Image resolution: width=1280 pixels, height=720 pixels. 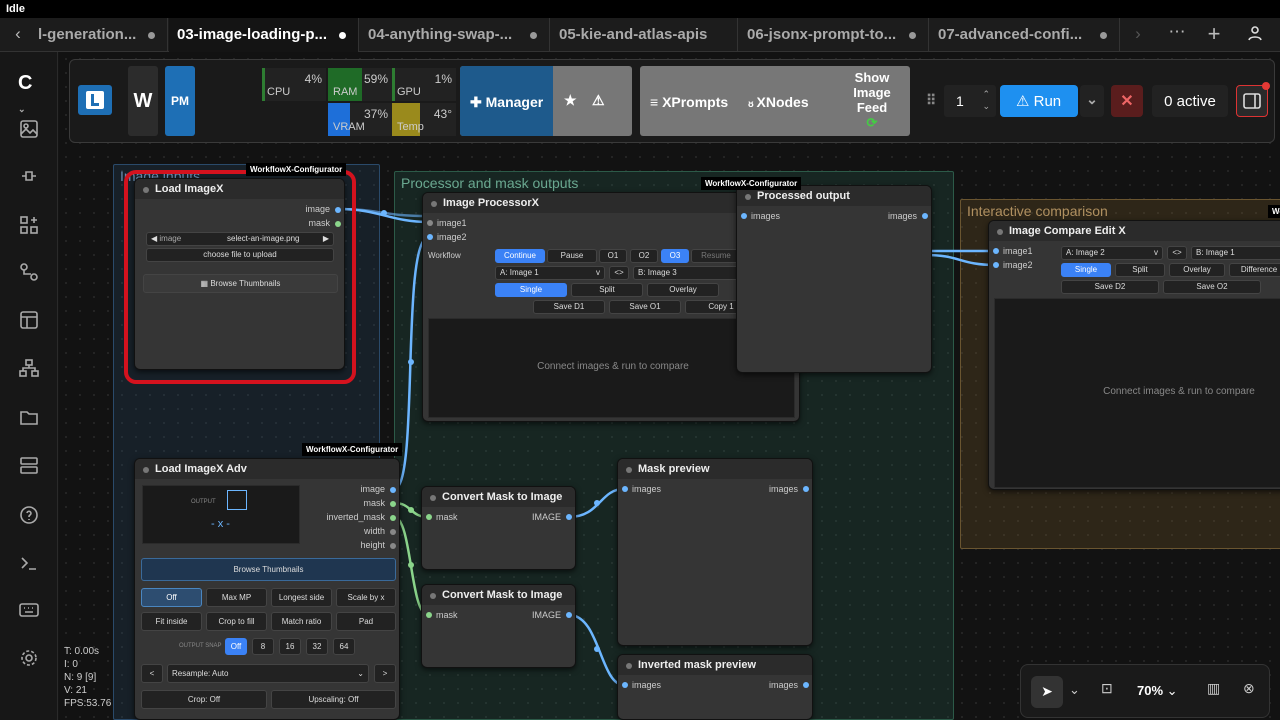 What do you see at coordinates (572, 256) in the screenshot?
I see `pause-button: Pause` at bounding box center [572, 256].